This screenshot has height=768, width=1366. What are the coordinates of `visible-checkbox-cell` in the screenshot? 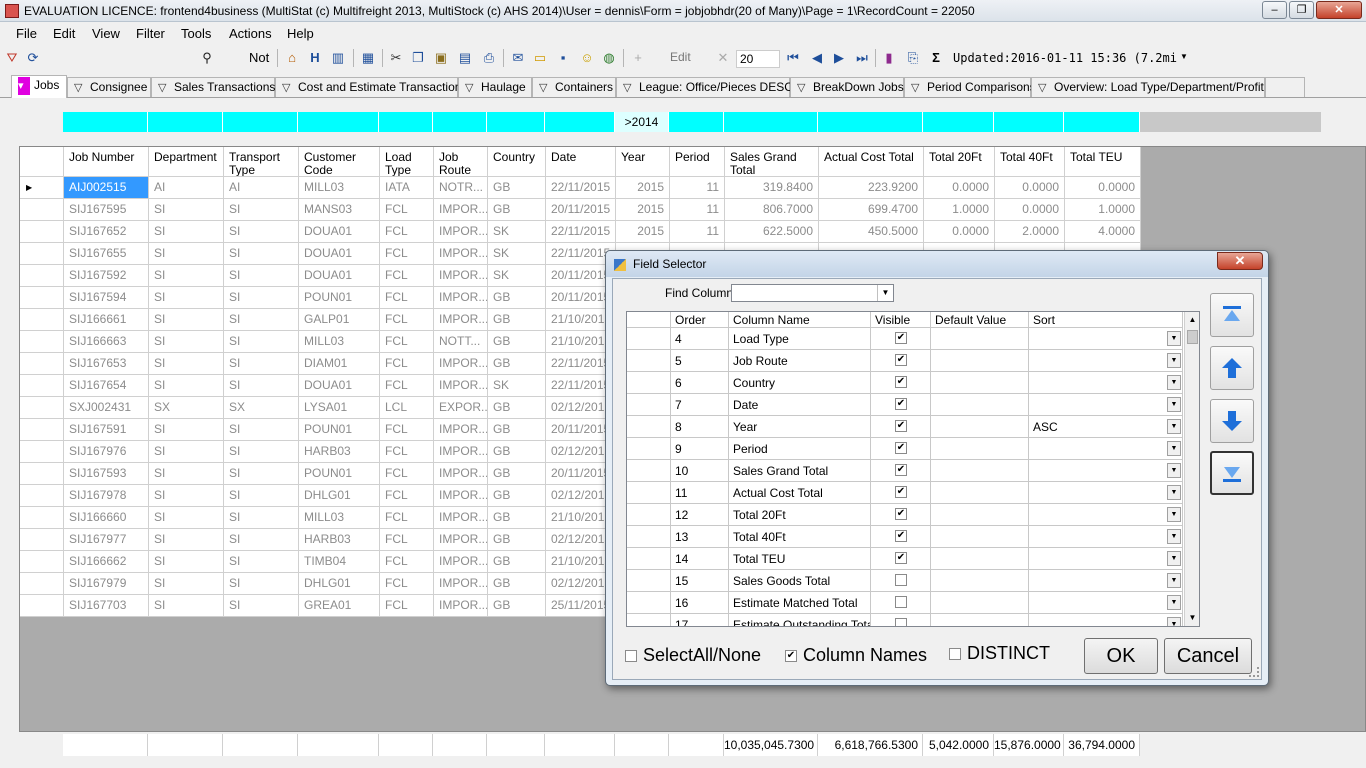 It's located at (901, 620).